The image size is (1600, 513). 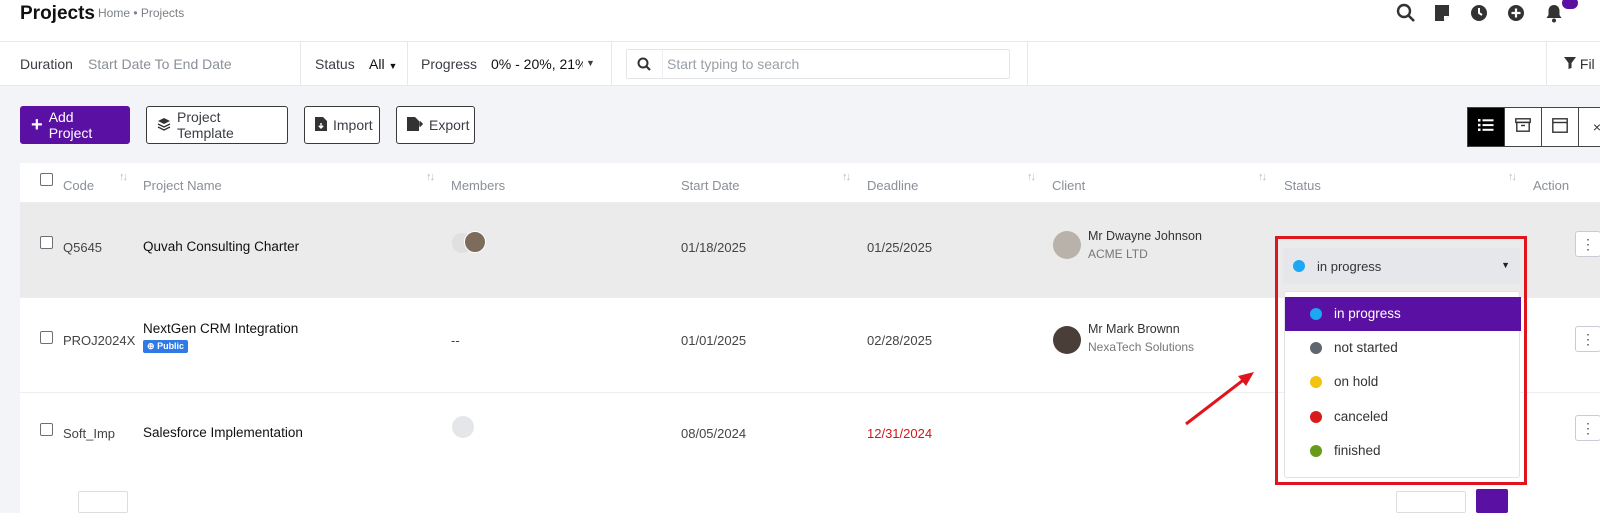 I want to click on add-project-label: Add Project, so click(x=70, y=125).